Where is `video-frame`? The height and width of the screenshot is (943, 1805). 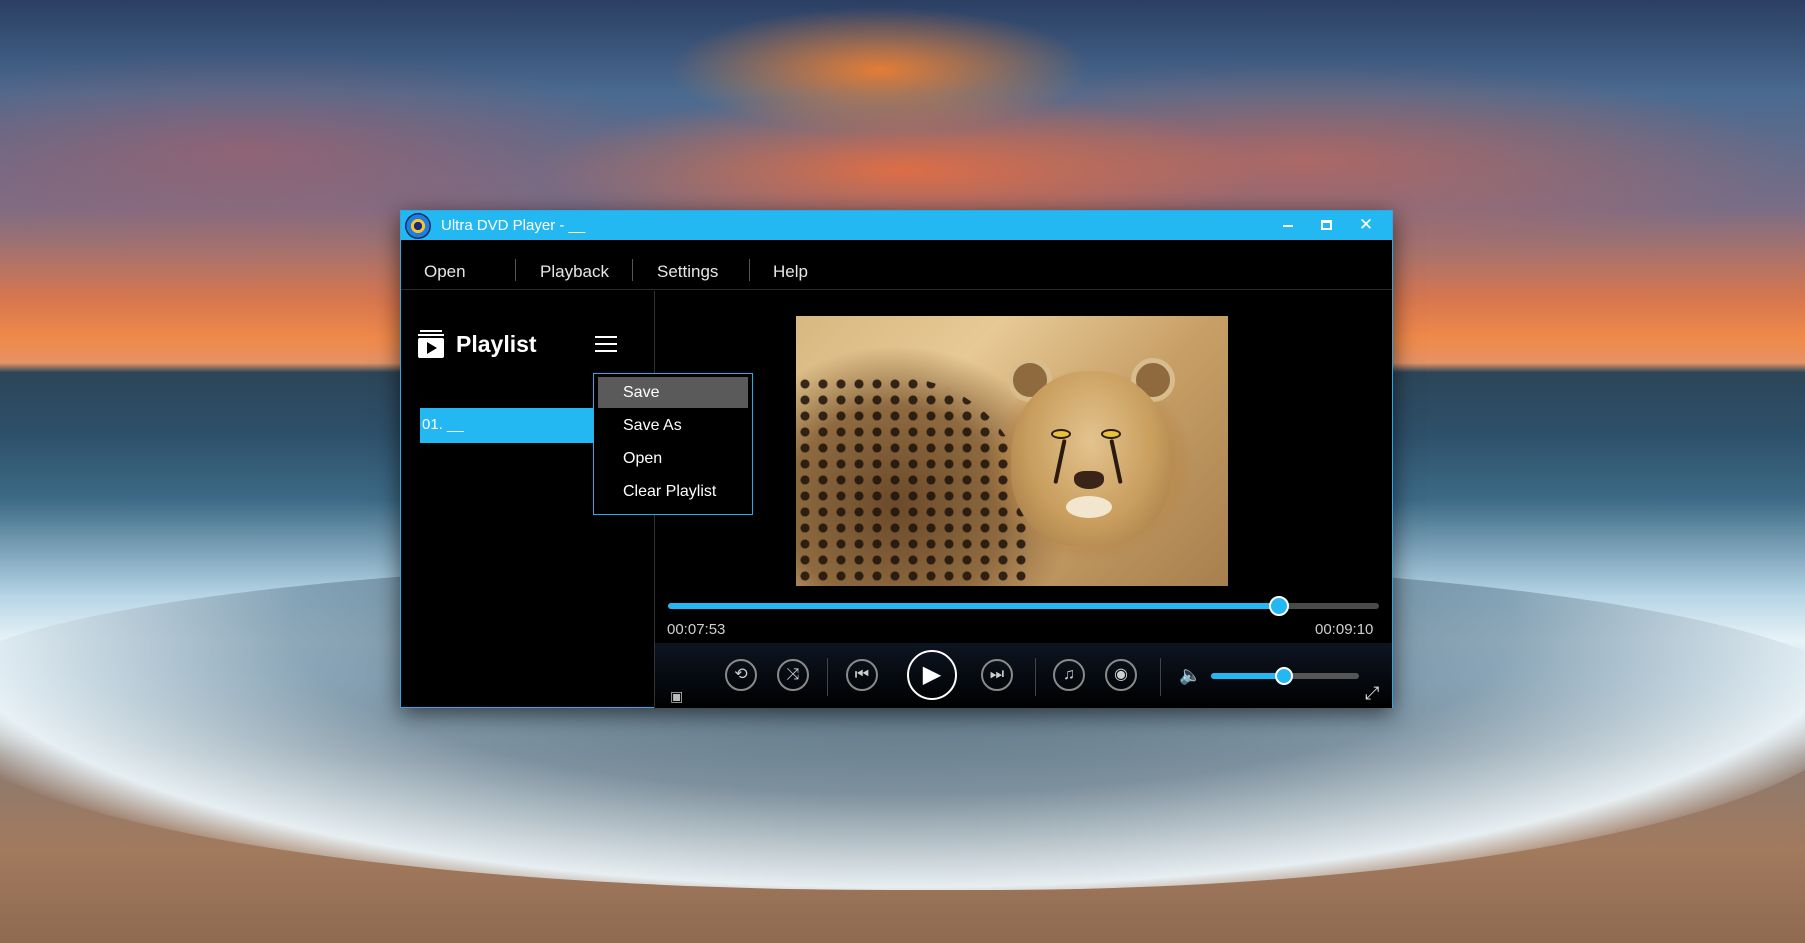
video-frame is located at coordinates (1012, 451).